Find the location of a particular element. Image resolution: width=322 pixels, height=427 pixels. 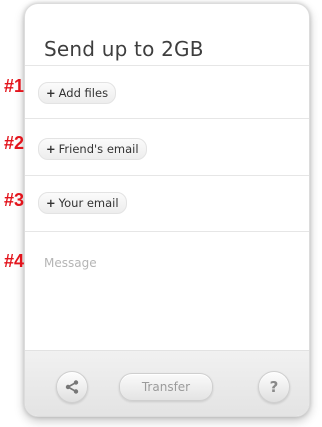

your-email-button: + Your email is located at coordinates (82, 203).